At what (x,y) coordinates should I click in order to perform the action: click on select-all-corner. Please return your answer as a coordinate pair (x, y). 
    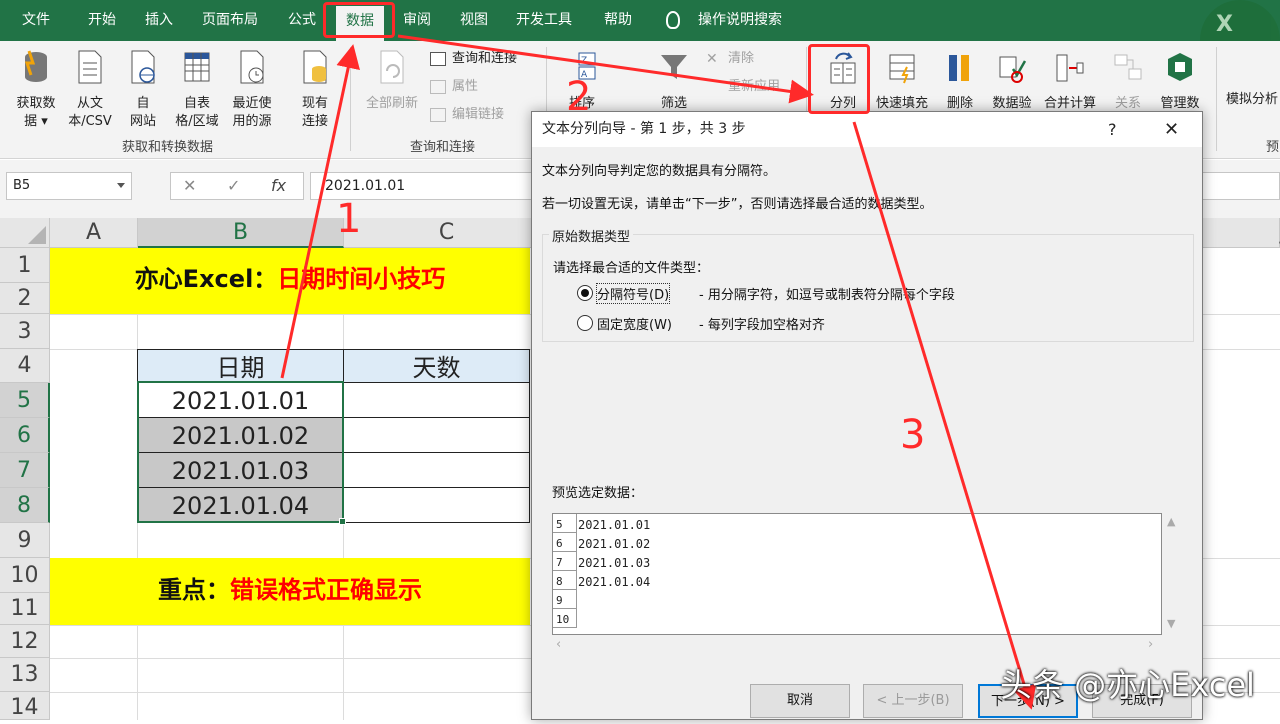
    Looking at the image, I should click on (25, 233).